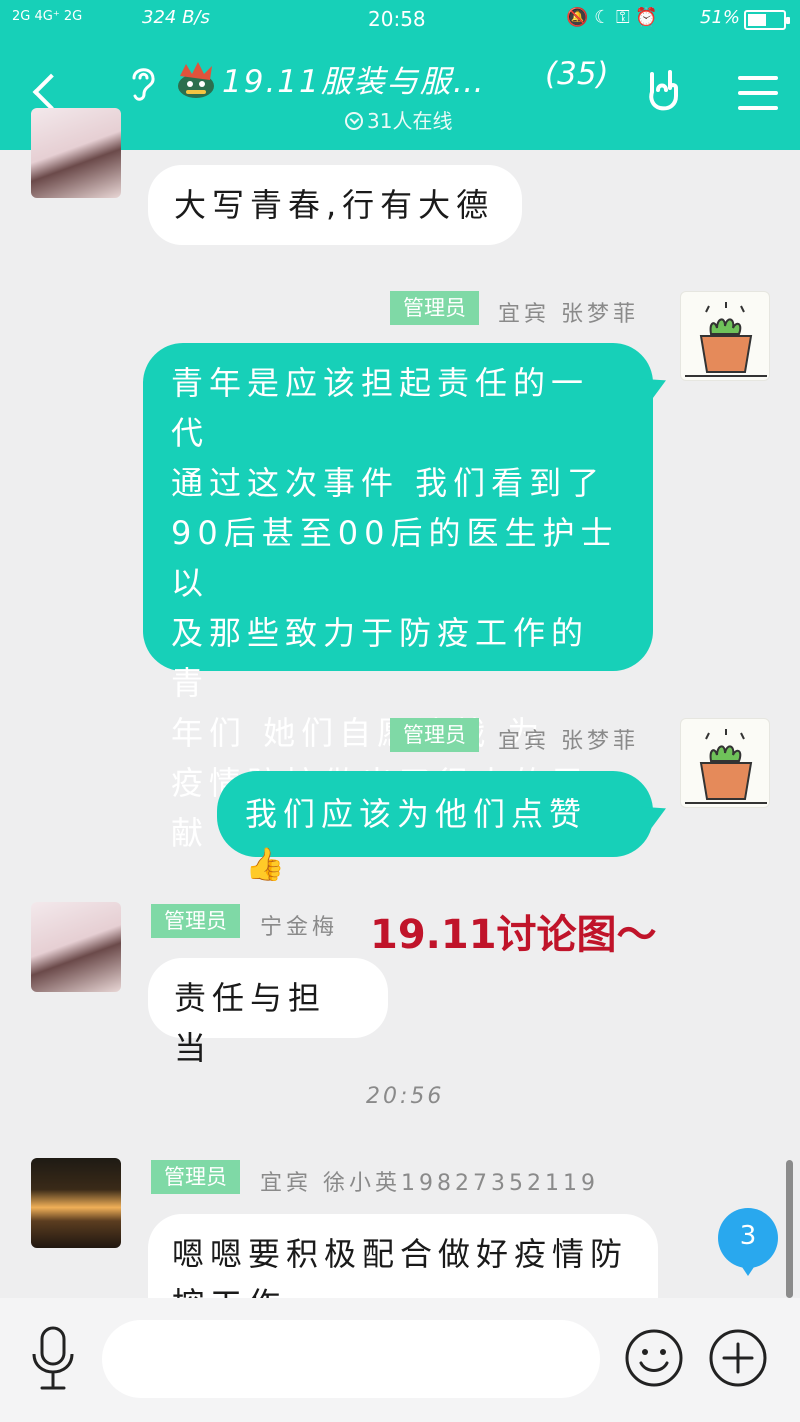 Image resolution: width=800 pixels, height=1422 pixels. Describe the element at coordinates (720, 17) in the screenshot. I see `battery-percent: 51%` at that location.